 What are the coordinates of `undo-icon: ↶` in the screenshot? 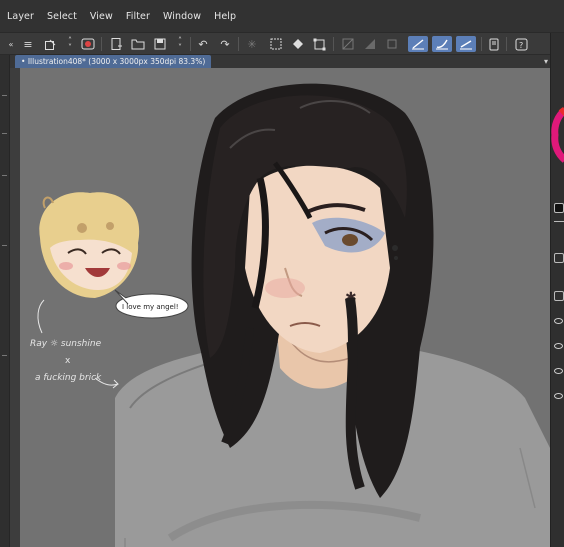 It's located at (203, 44).